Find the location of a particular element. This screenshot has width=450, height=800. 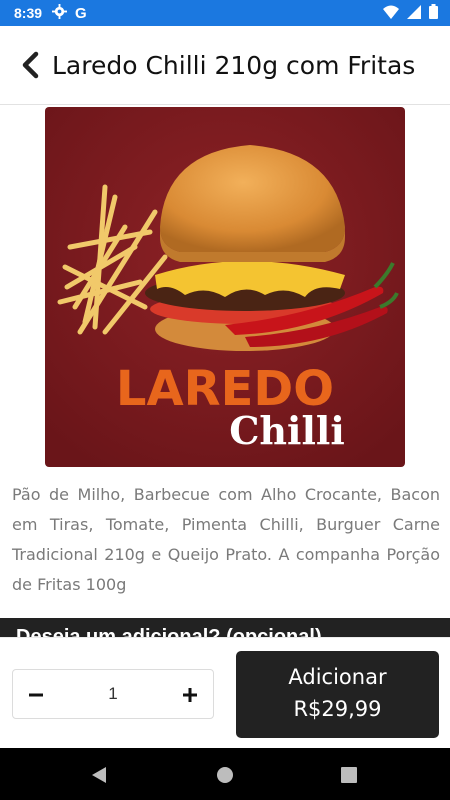

back-button is located at coordinates (30, 65).